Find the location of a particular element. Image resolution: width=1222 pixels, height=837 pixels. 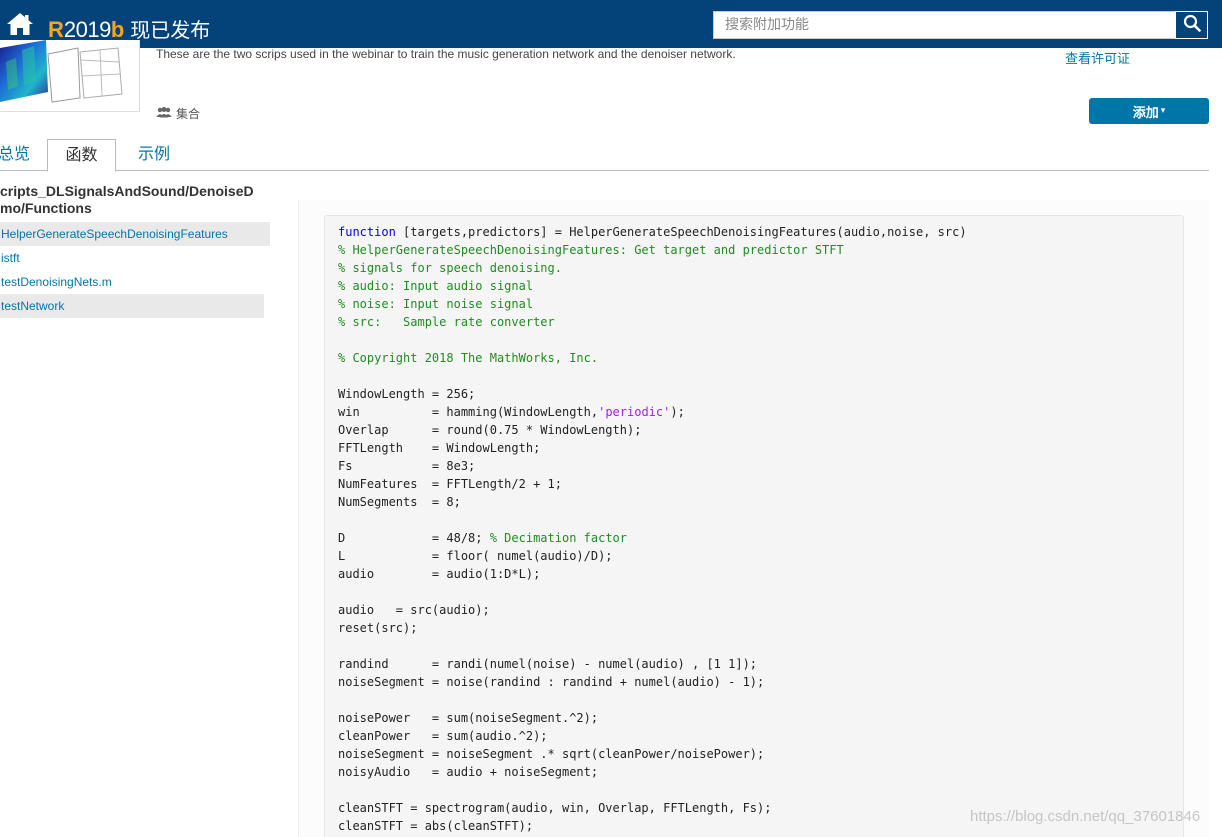

file-item-istft: istft is located at coordinates (135, 258).